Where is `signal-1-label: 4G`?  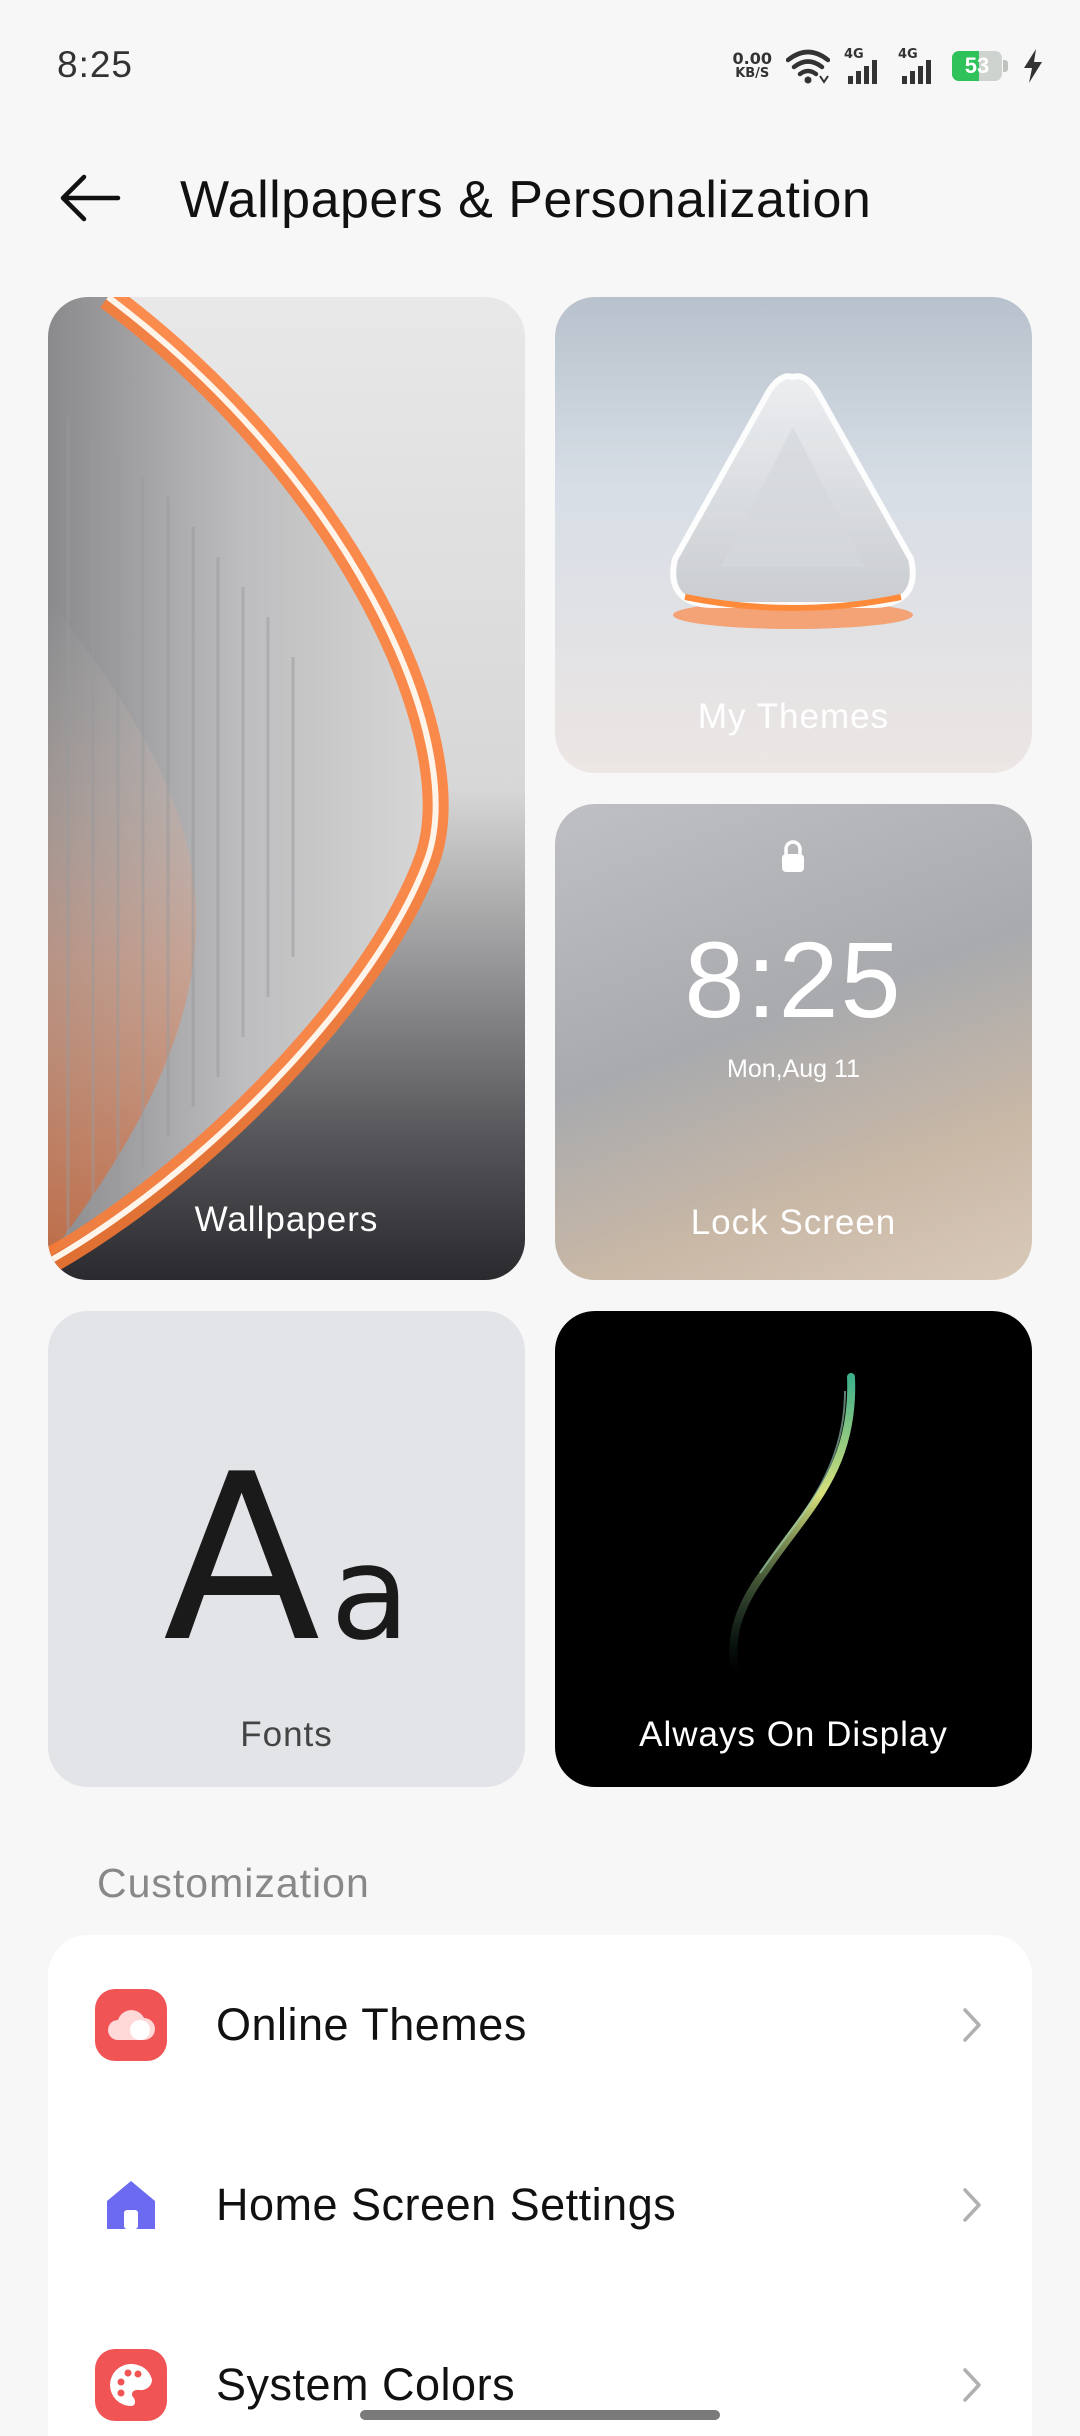
signal-1-label: 4G is located at coordinates (854, 54).